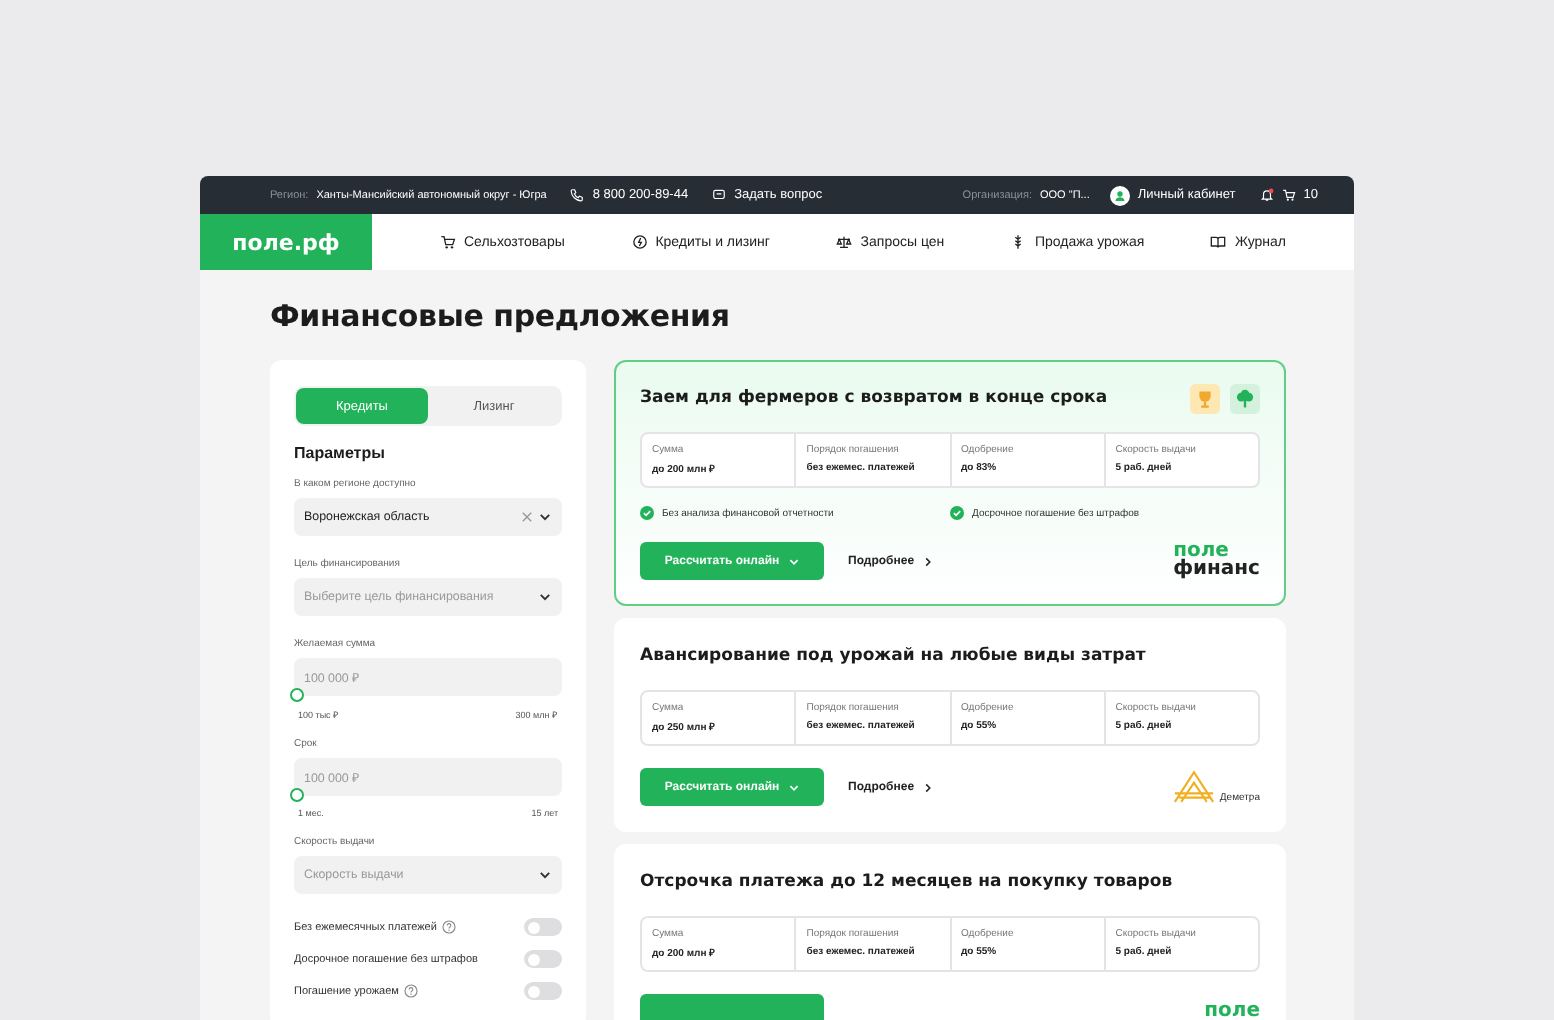  Describe the element at coordinates (719, 195) in the screenshot. I see `chat-icon` at that location.